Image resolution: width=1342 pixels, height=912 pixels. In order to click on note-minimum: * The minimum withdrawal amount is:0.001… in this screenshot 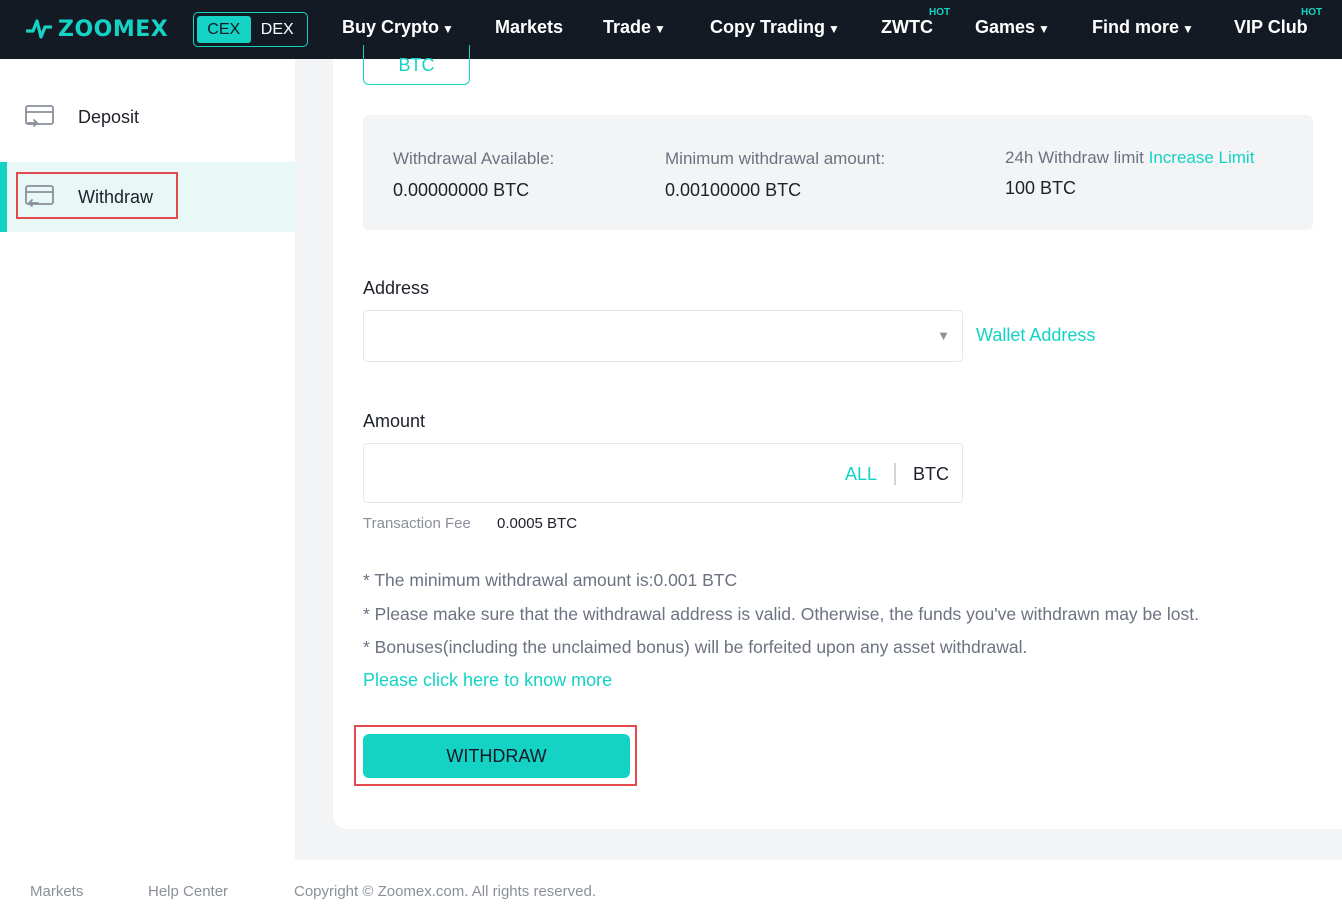, I will do `click(550, 580)`.